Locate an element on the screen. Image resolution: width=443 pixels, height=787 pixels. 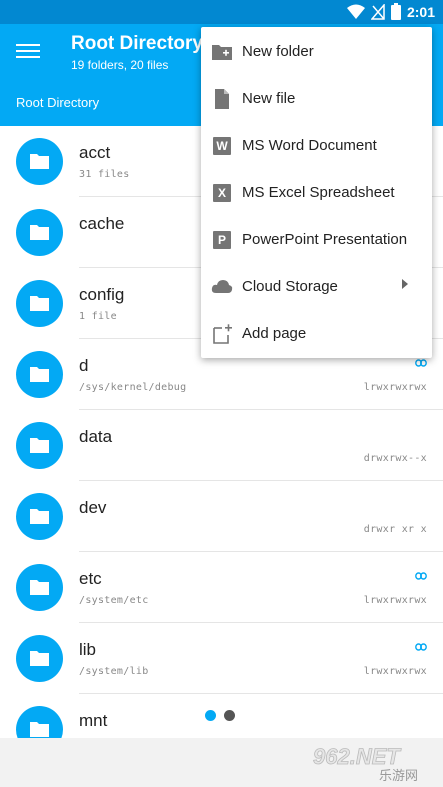
list-item: lib/system/lib lrwxrwxrwx is located at coordinates (221, 658).